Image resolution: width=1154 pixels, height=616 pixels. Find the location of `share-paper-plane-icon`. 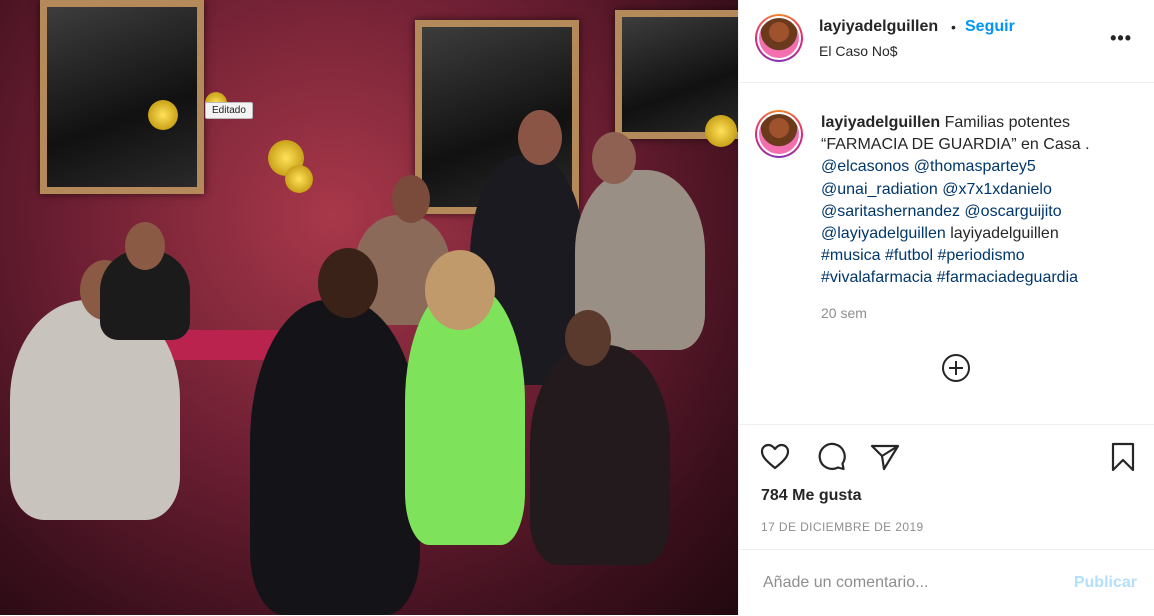

share-paper-plane-icon is located at coordinates (885, 457).